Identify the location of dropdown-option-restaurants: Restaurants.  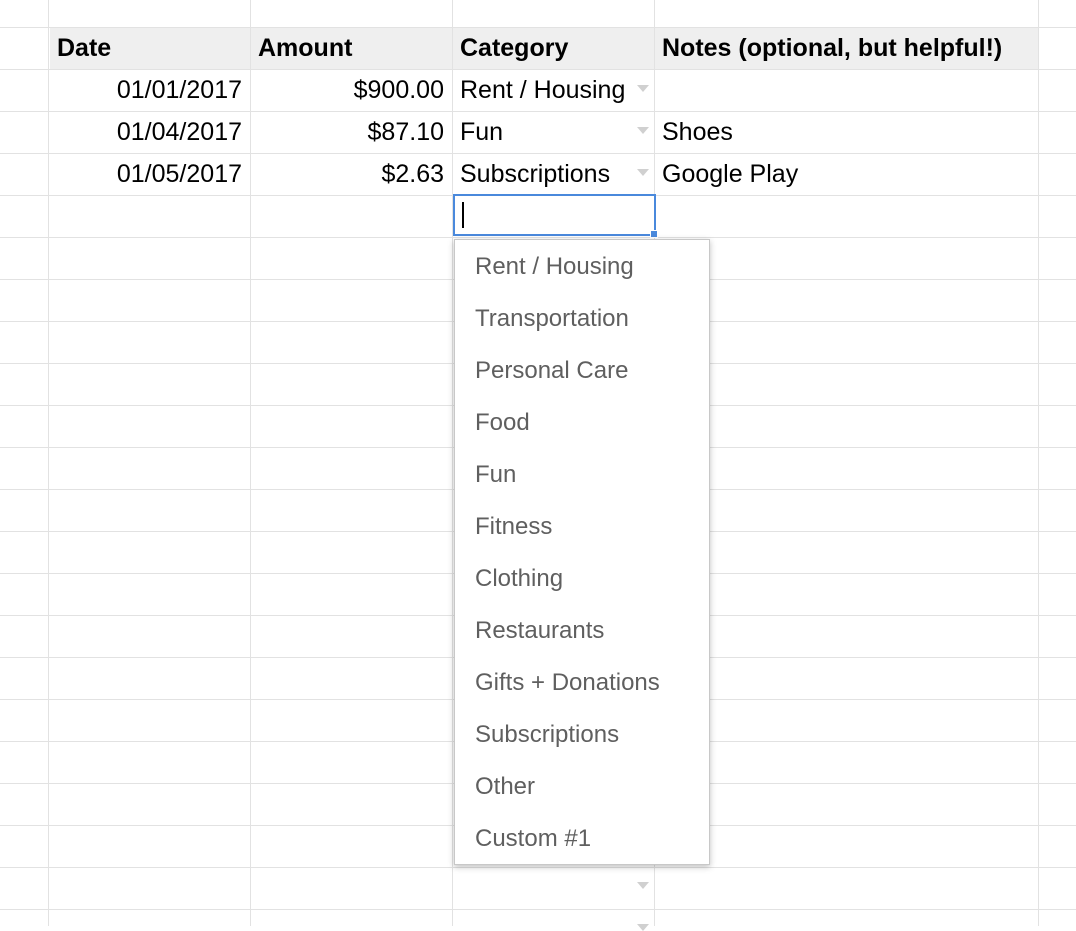
(582, 631).